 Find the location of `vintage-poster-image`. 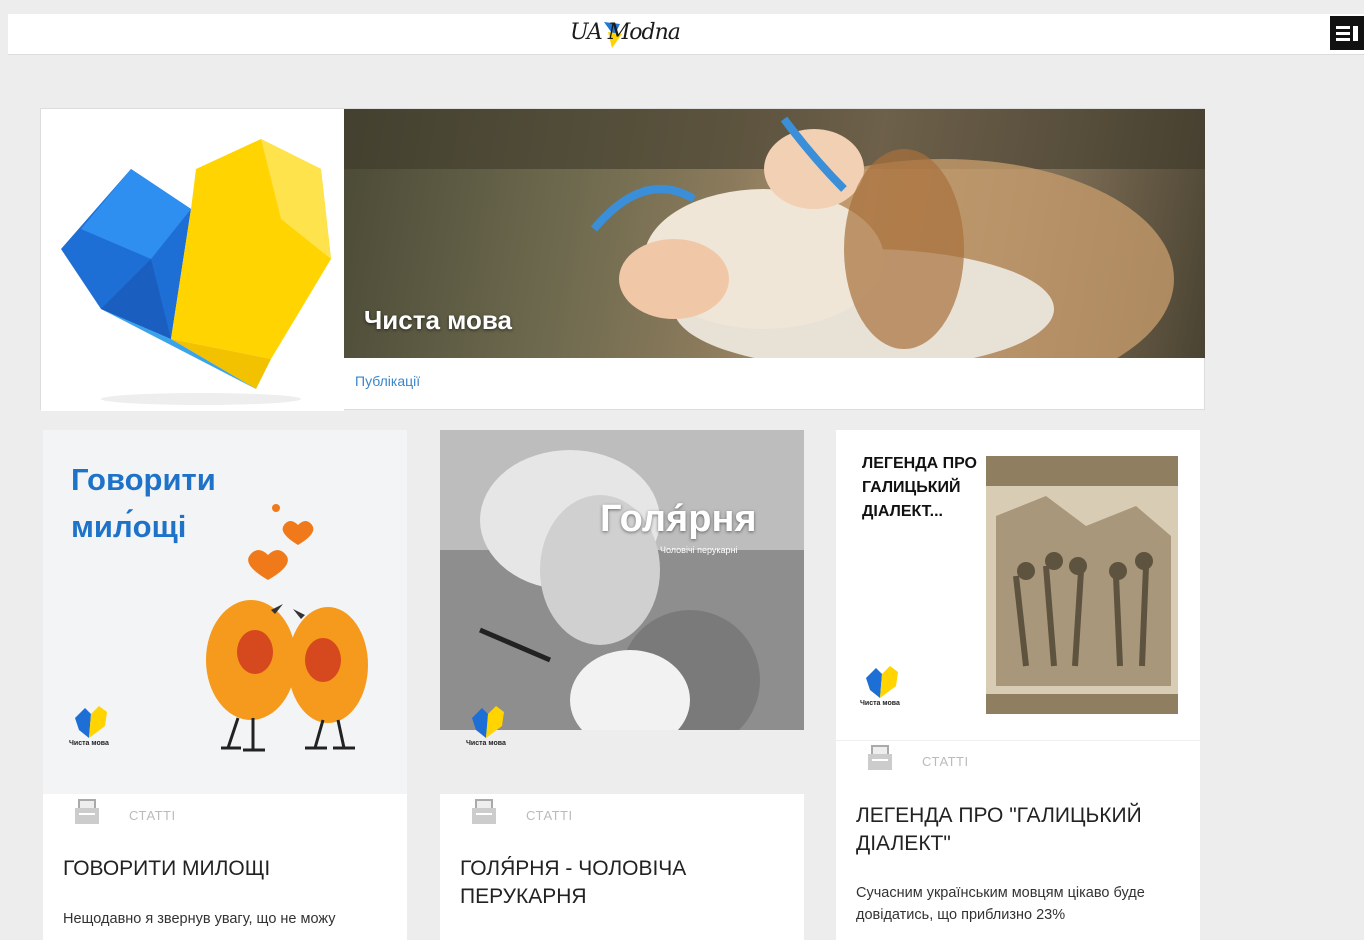

vintage-poster-image is located at coordinates (1082, 585).